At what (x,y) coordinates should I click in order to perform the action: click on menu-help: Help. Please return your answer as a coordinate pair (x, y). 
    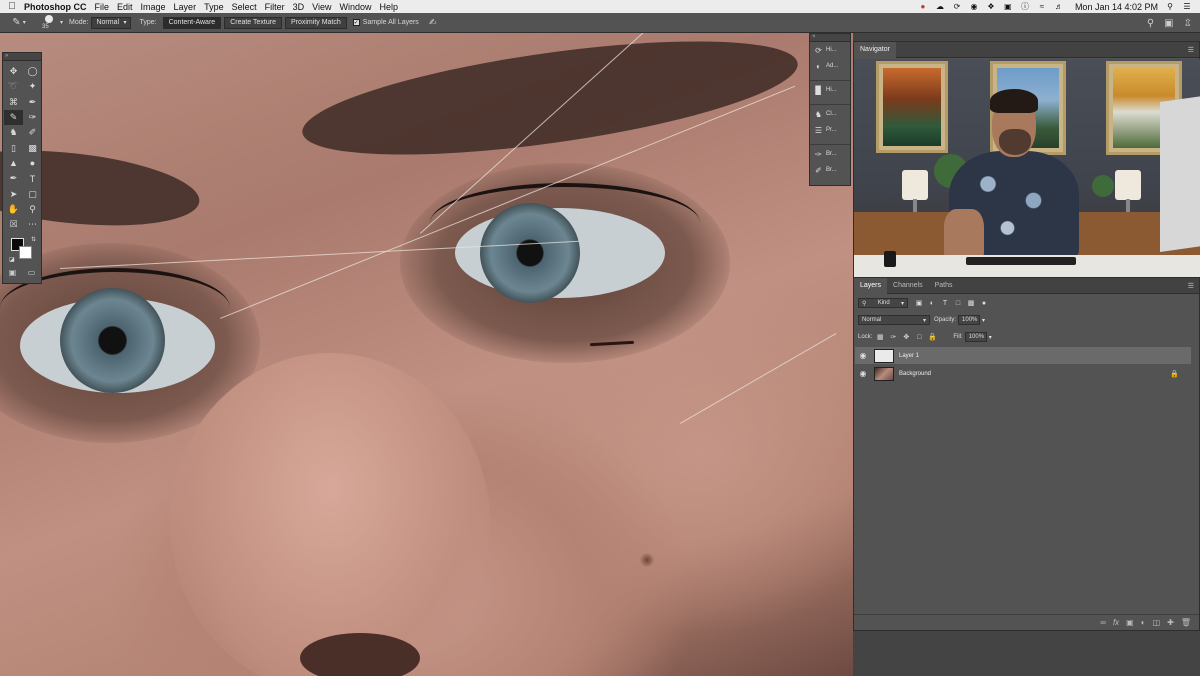
    Looking at the image, I should click on (388, 7).